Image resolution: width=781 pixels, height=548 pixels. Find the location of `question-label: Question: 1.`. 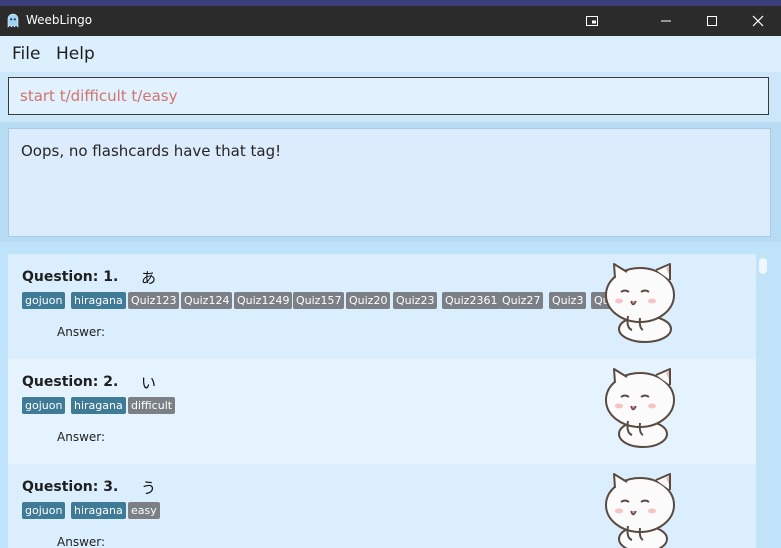

question-label: Question: 1. is located at coordinates (70, 277).